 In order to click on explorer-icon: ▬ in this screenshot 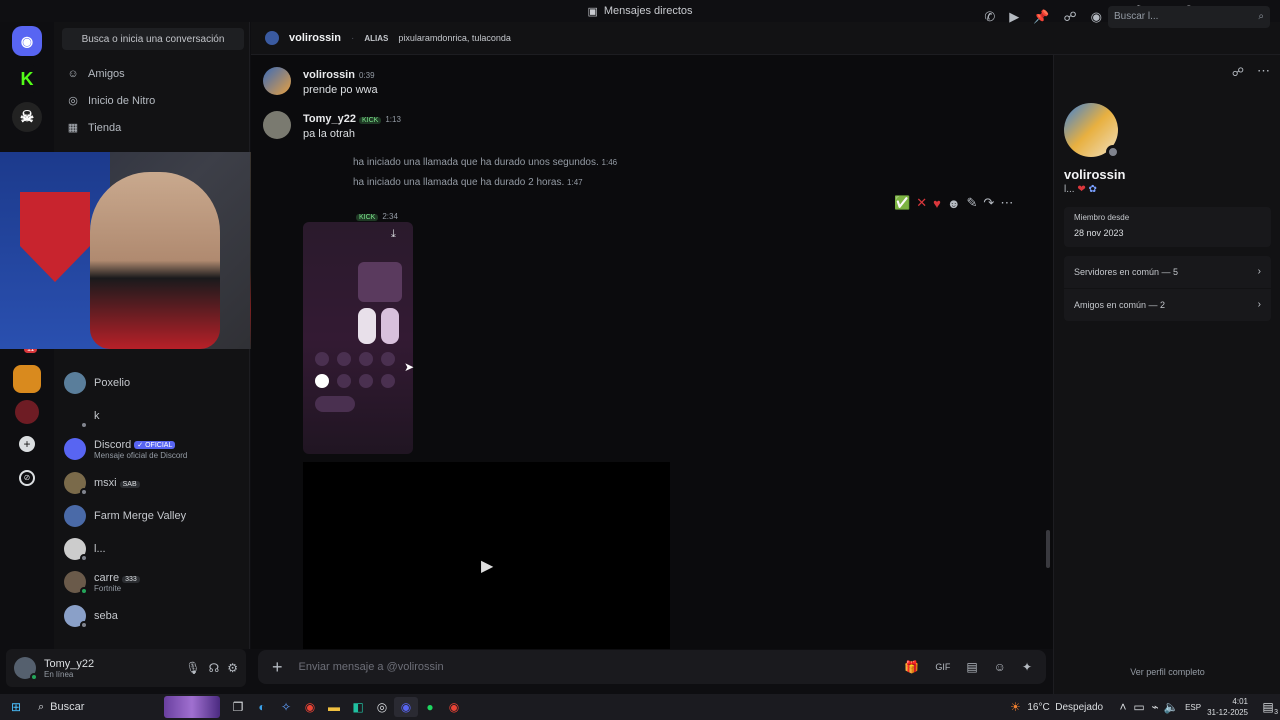, I will do `click(334, 707)`.